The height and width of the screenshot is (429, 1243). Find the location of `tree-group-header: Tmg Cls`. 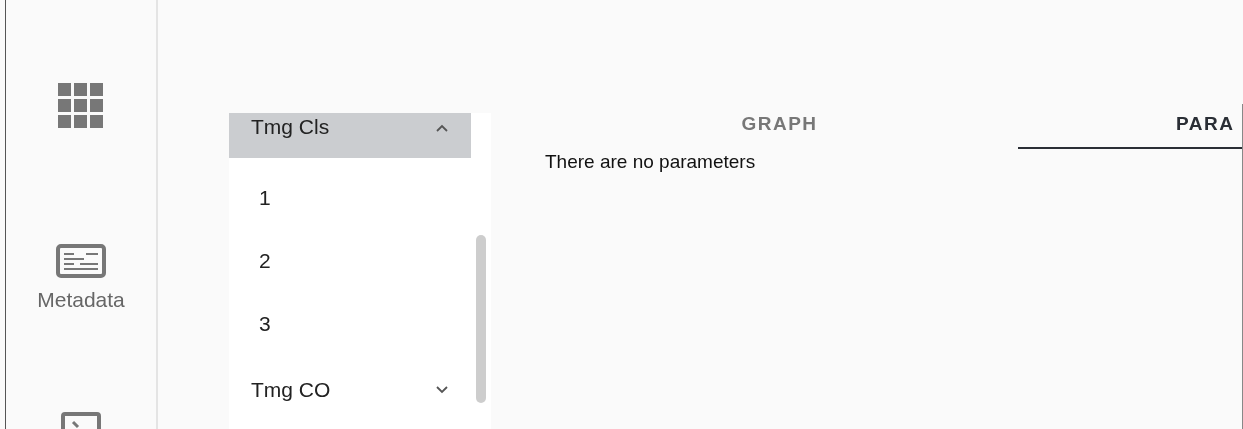

tree-group-header: Tmg Cls is located at coordinates (350, 135).